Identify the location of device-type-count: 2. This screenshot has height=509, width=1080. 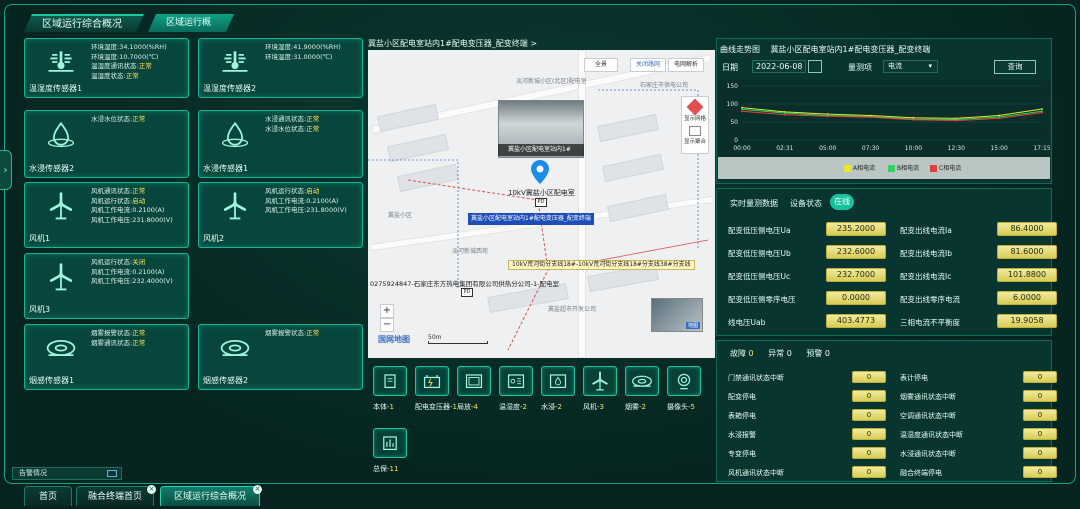
(524, 407).